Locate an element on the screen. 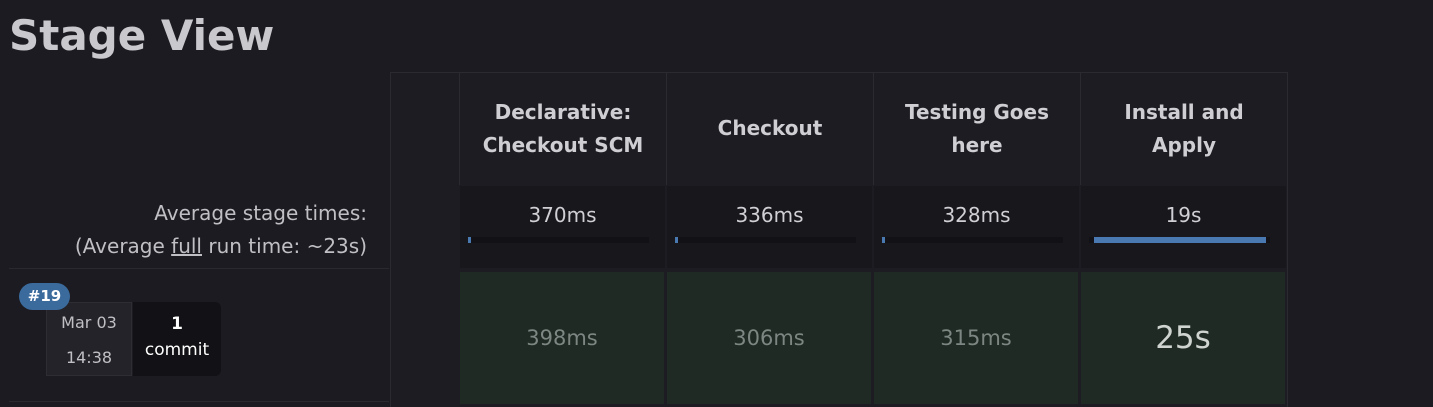 This screenshot has height=407, width=1433. stage-header-line: Checkout SCM is located at coordinates (563, 144).